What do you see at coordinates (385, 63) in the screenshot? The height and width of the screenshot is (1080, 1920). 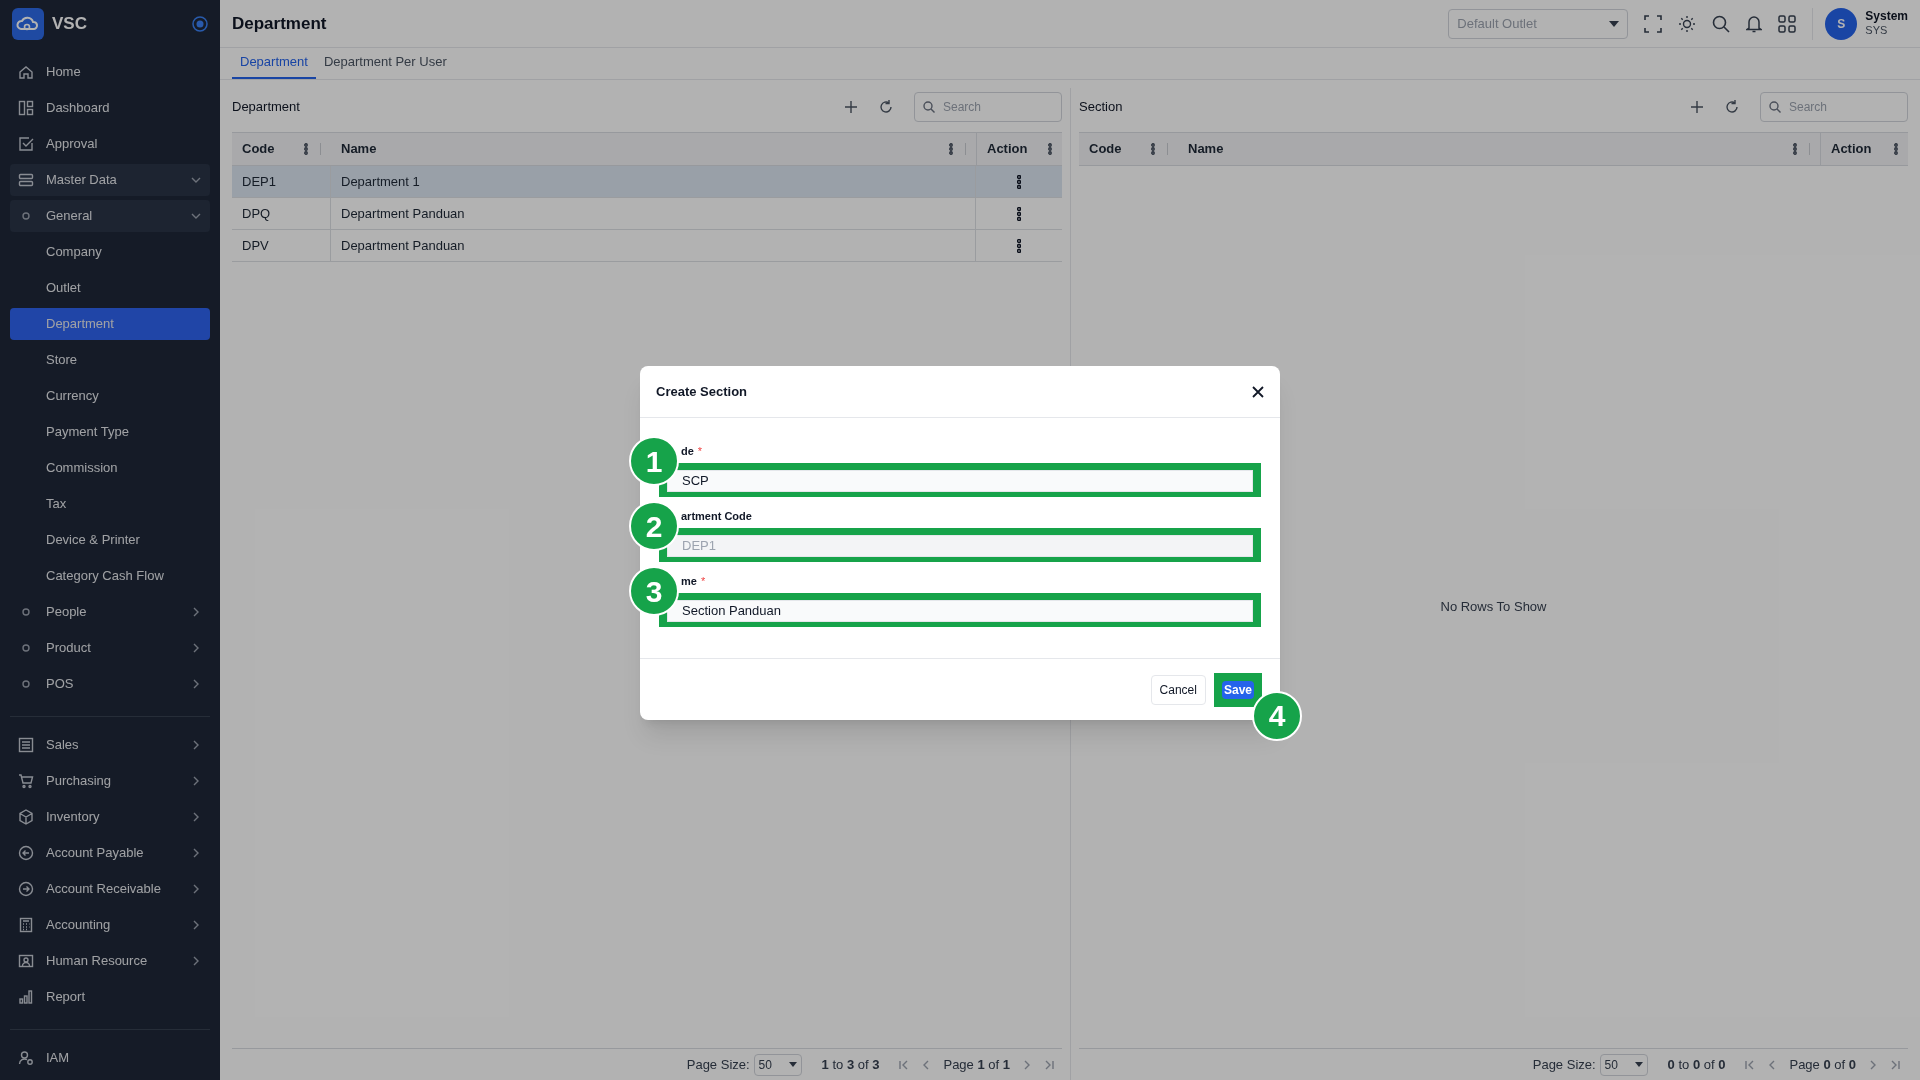 I see `tab: Department Per User` at bounding box center [385, 63].